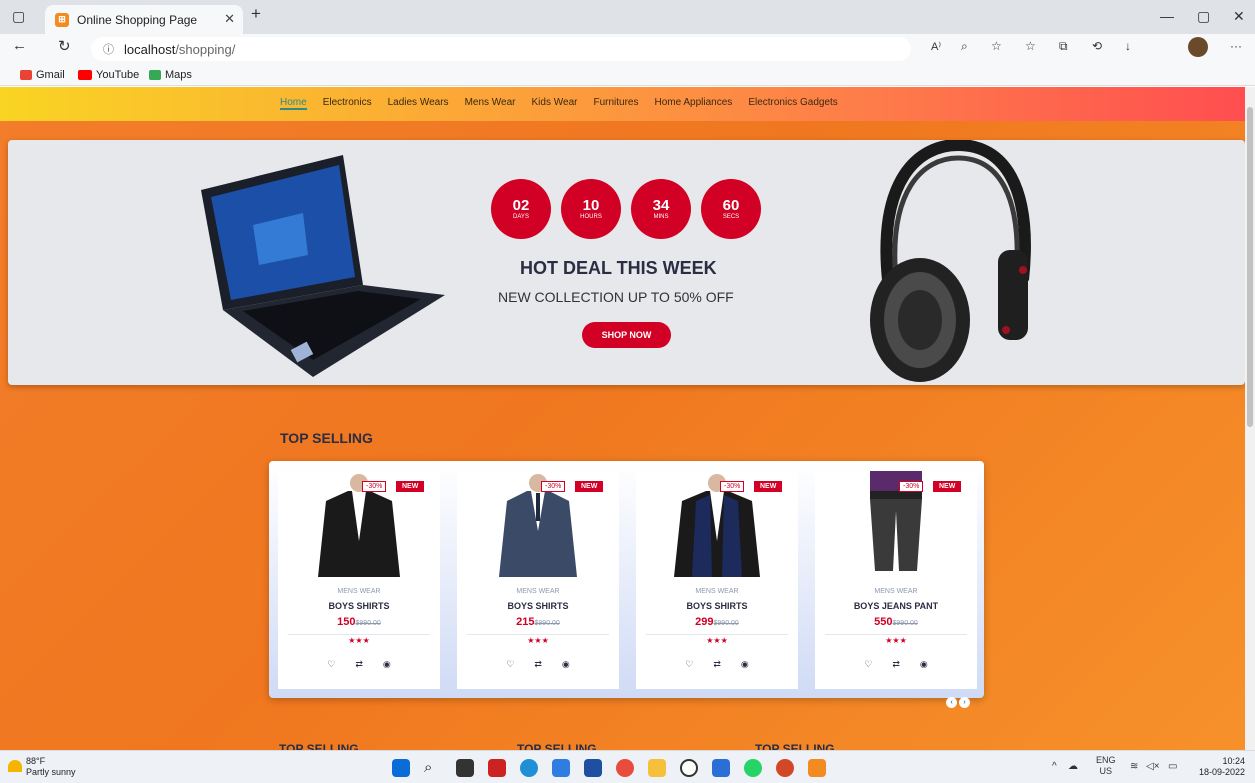  I want to click on edge-icon, so click(529, 768).